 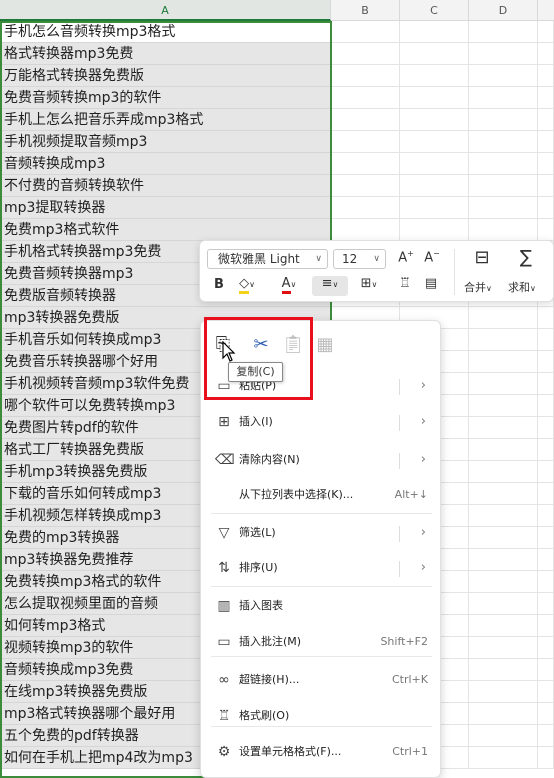 I want to click on cell-a: mp3提取转换器, so click(x=165, y=208).